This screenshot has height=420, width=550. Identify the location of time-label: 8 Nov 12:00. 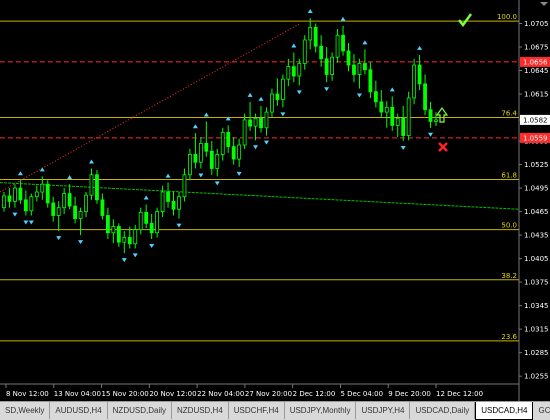
(27, 394).